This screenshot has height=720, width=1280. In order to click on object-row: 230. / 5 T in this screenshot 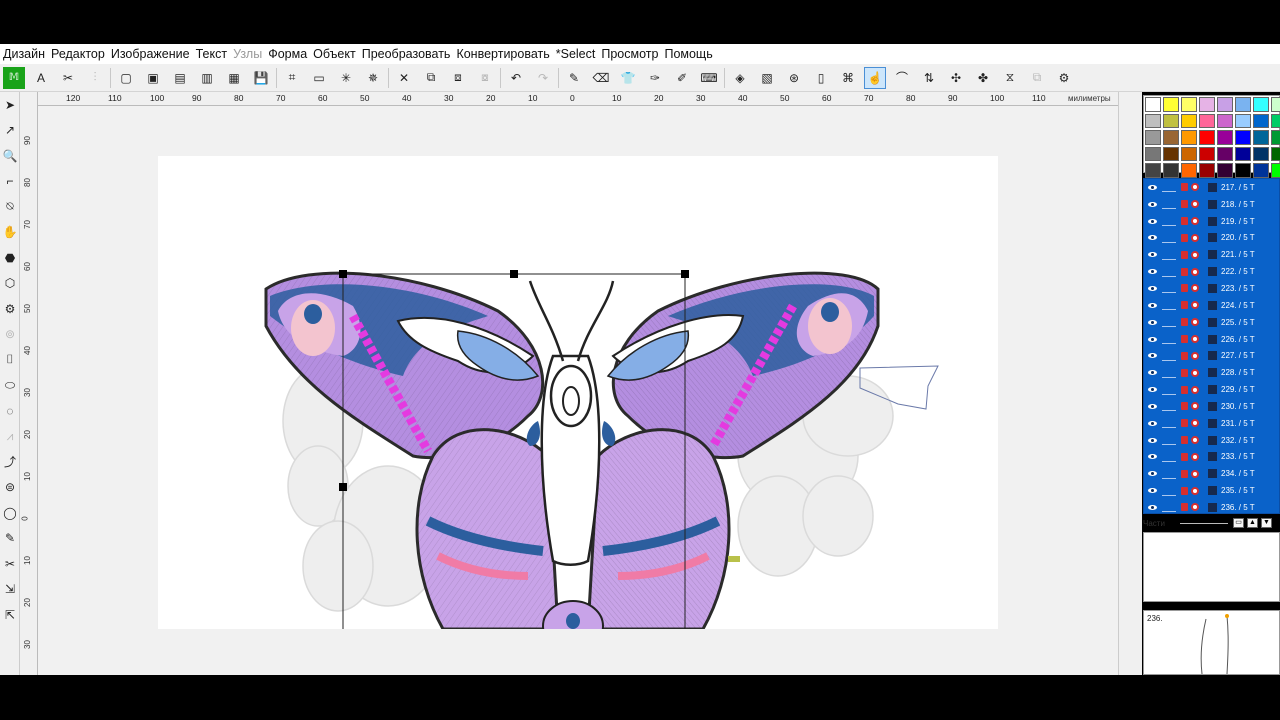, I will do `click(1211, 406)`.